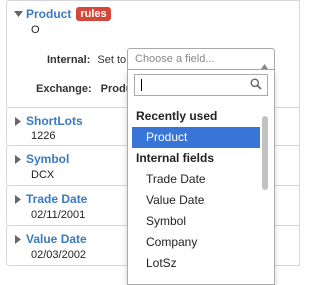  I want to click on trade-date-panel-header: Trade Date, so click(49, 199).